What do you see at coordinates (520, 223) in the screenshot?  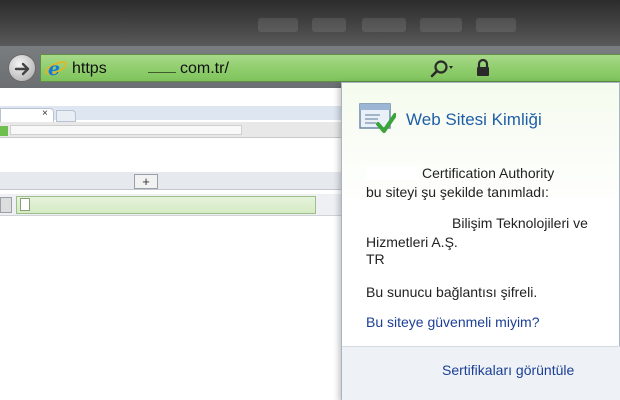 I see `organization-line-1: Bilişim Teknolojileri ve` at bounding box center [520, 223].